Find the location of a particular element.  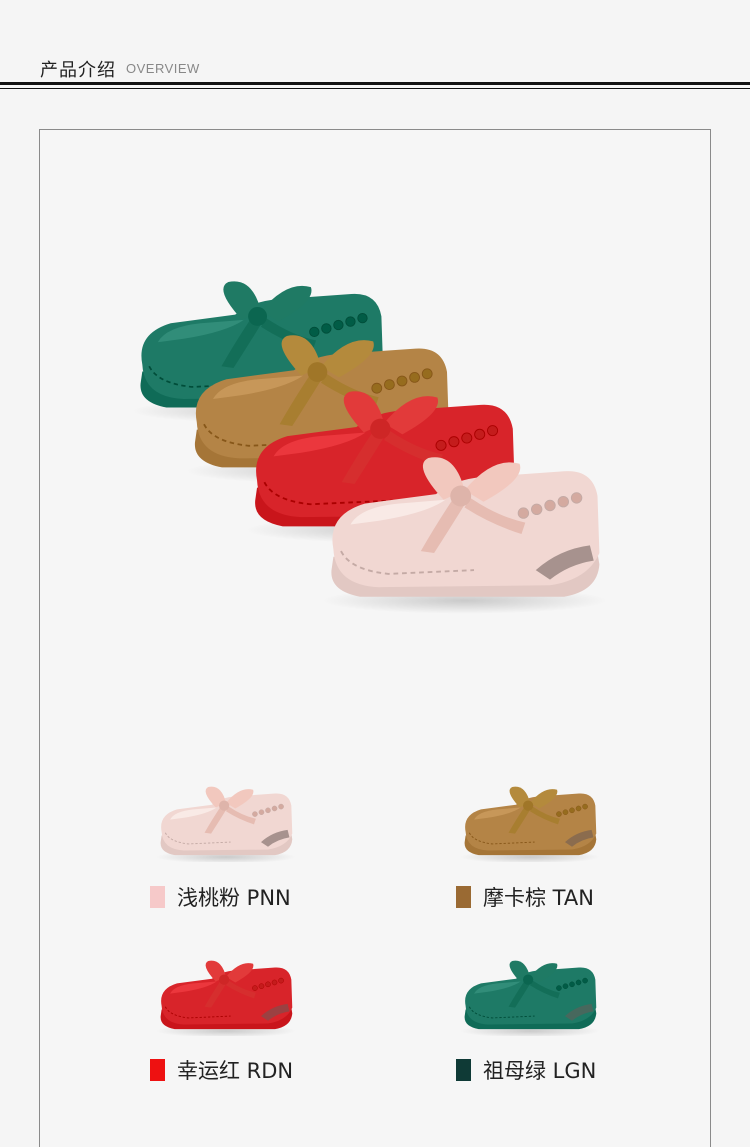

color-name: 摩卡棕 TAN is located at coordinates (538, 898).